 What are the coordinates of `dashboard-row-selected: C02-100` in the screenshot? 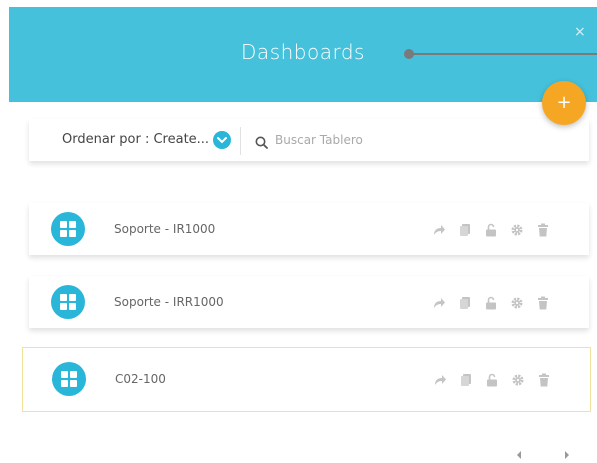 It's located at (306, 379).